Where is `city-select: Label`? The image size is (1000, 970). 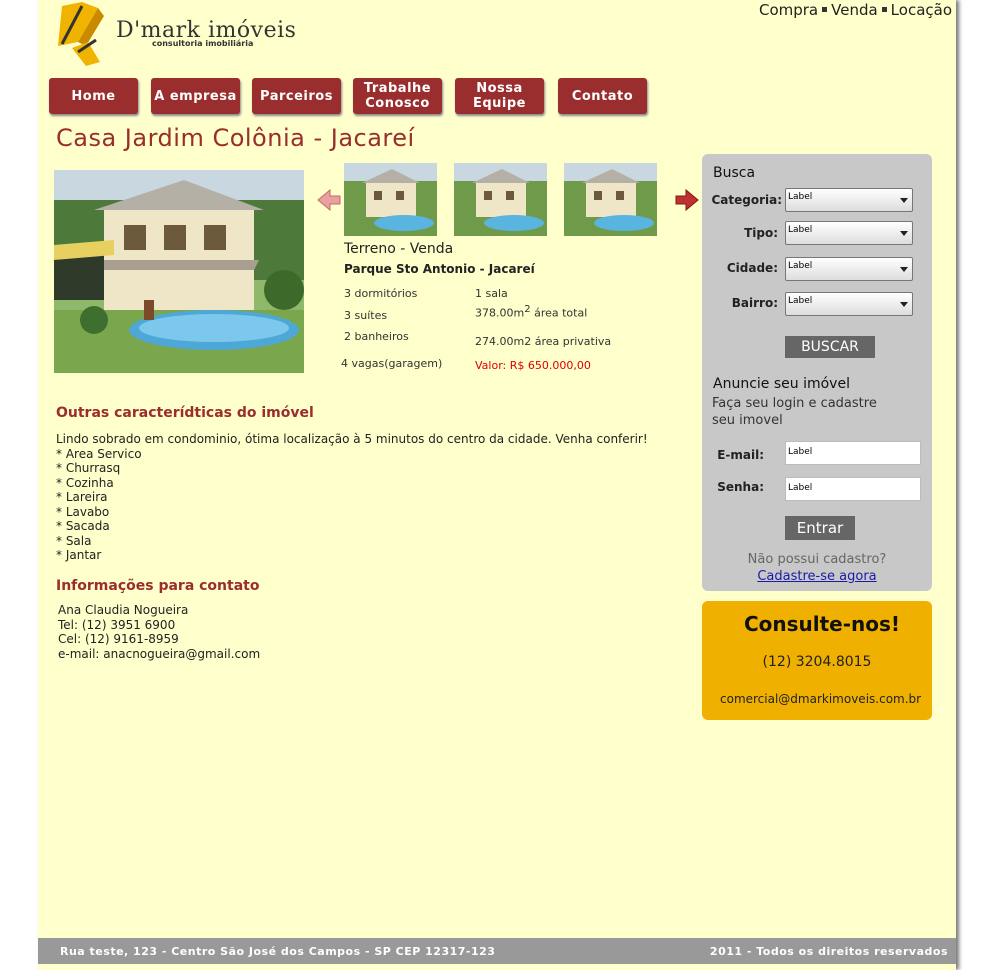
city-select: Label is located at coordinates (849, 269).